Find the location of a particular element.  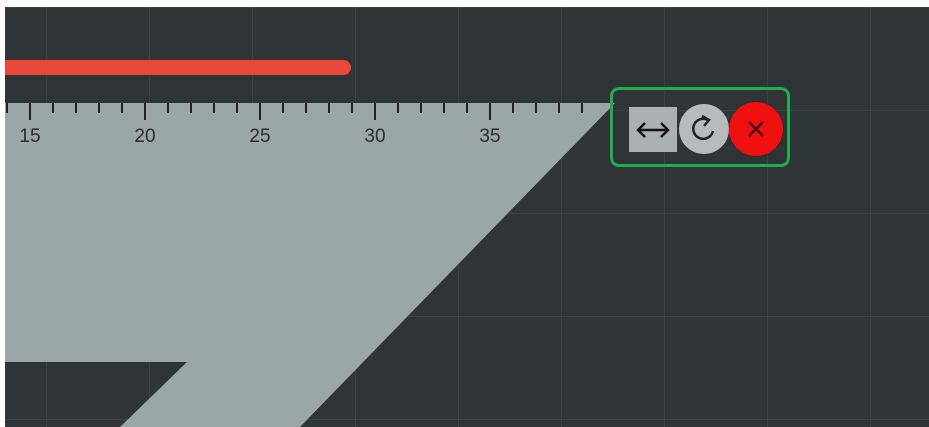

double-arrow-horizontal-icon is located at coordinates (653, 129).